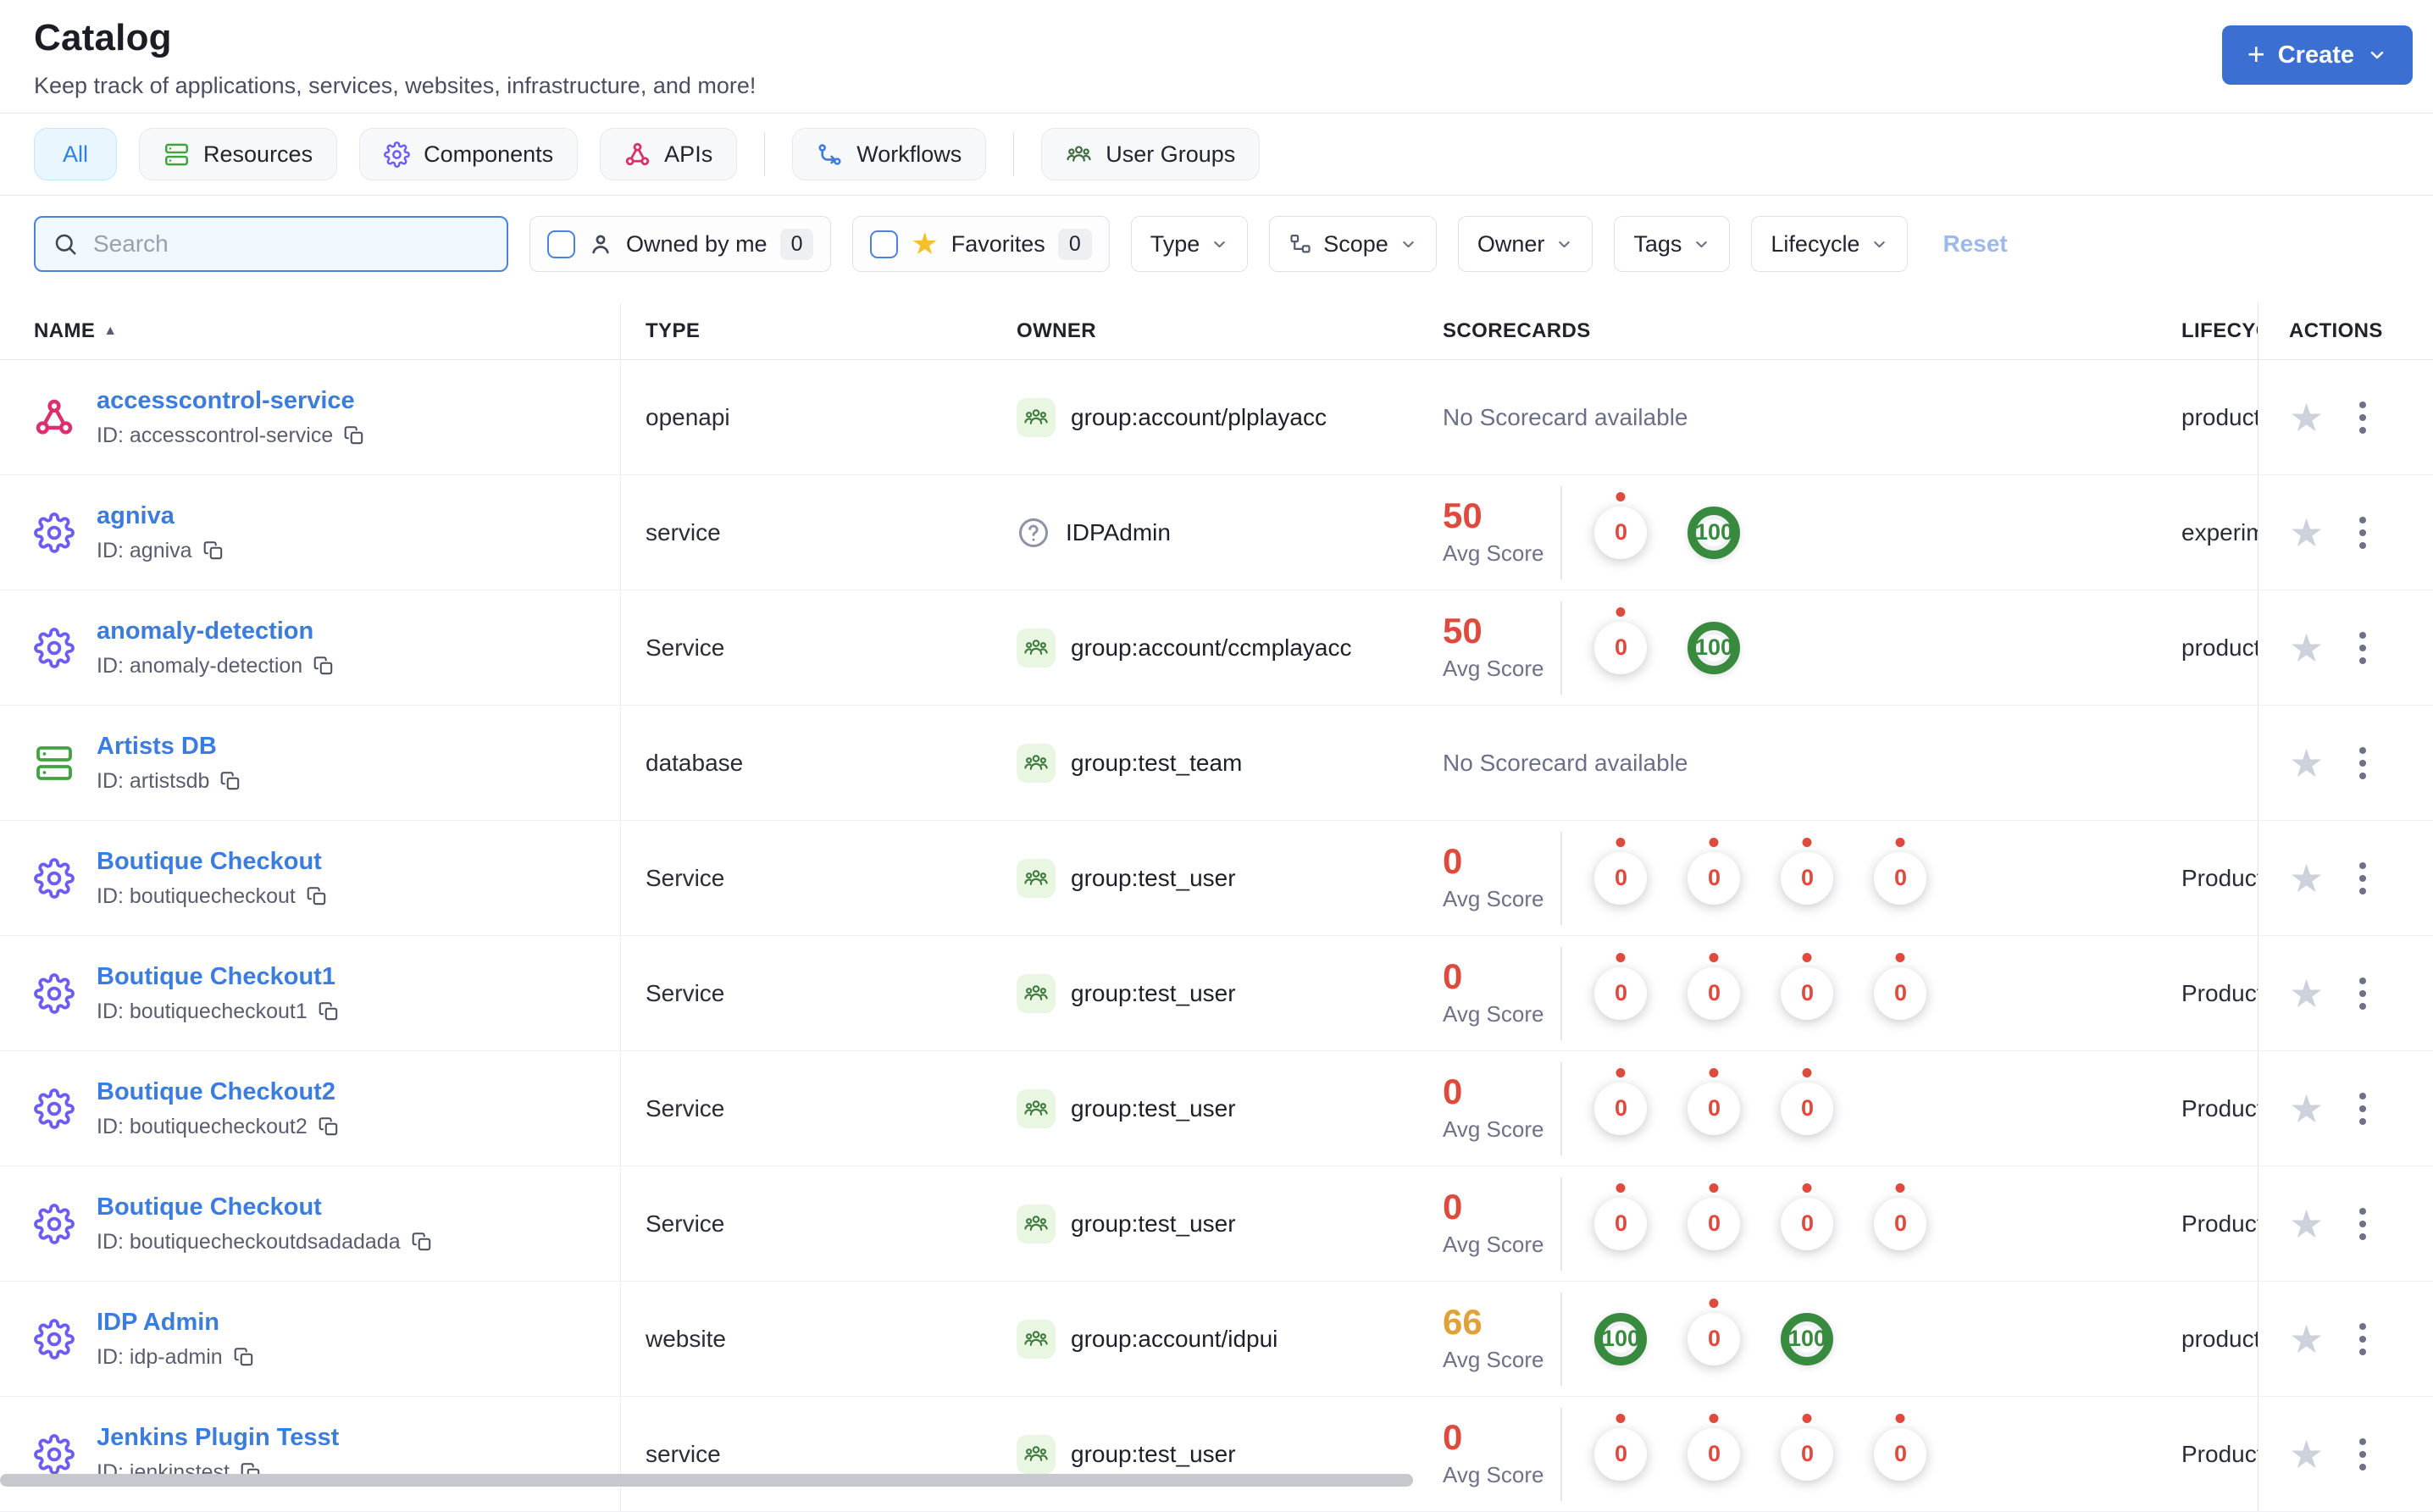 This screenshot has height=1512, width=2433. I want to click on entity-name-link: IDP Admin, so click(176, 1323).